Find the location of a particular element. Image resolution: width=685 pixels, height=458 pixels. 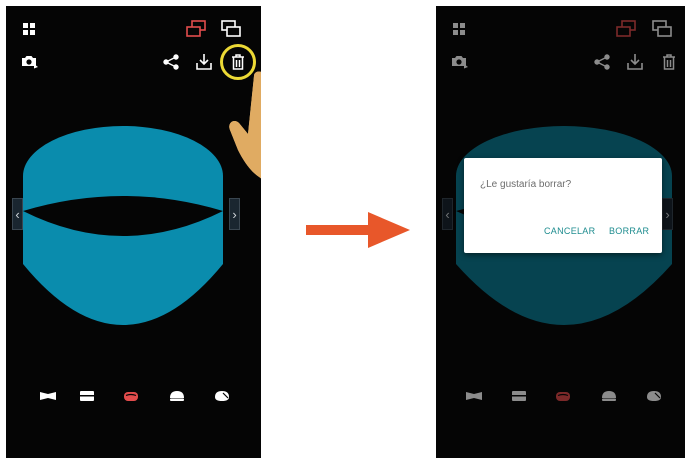

shape-dome-icon is located at coordinates (177, 397).